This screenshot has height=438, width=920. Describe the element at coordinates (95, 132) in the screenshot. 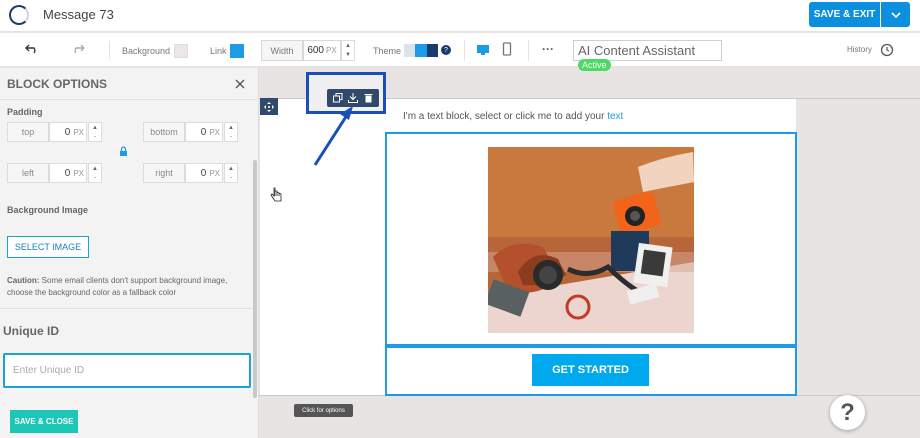

I see `padding-top-stepper: ▲ -` at that location.